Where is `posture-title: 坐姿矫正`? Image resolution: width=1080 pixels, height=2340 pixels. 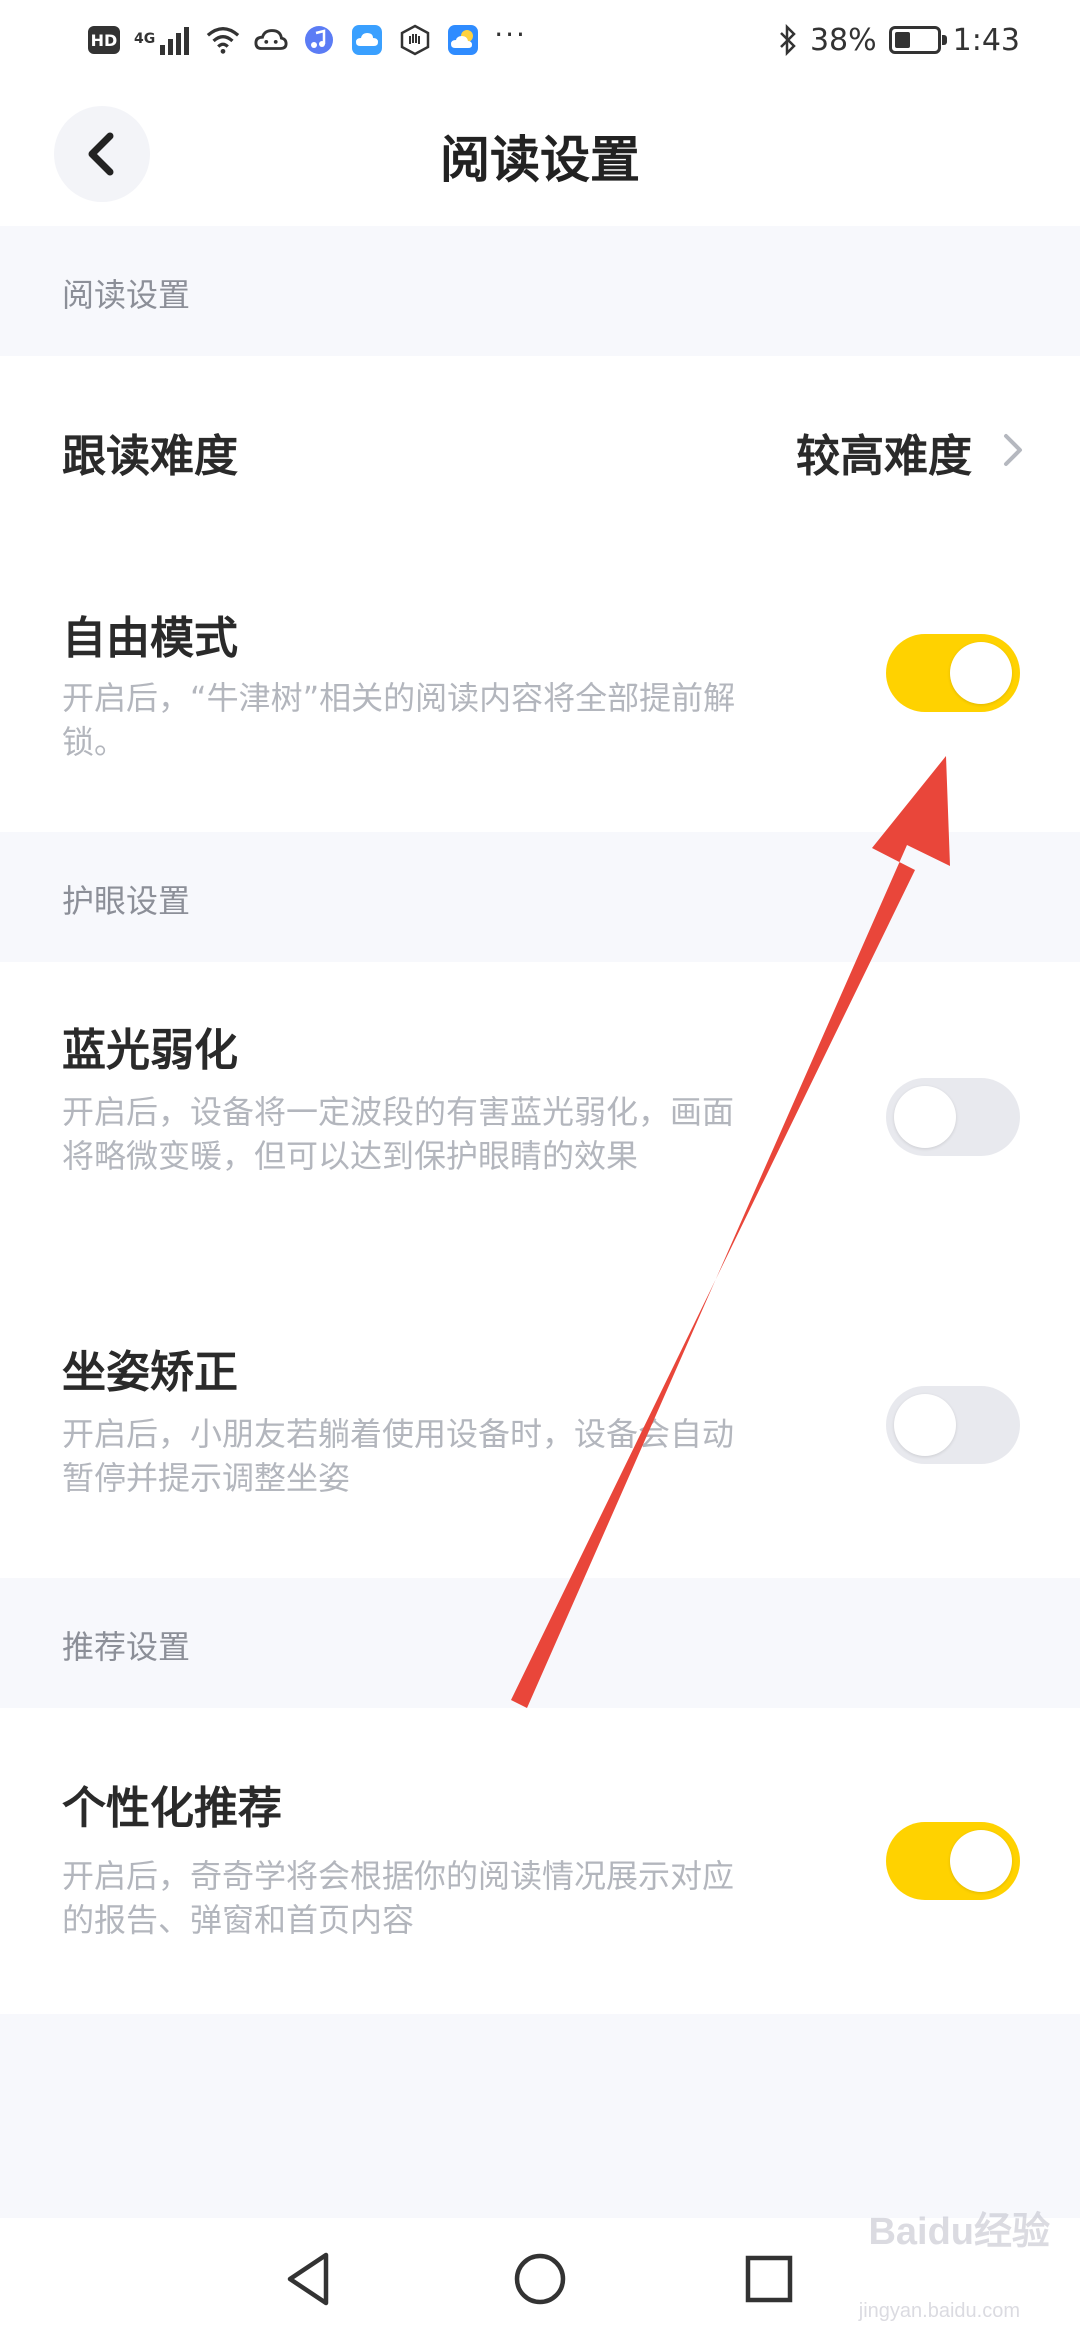
posture-title: 坐姿矫正 is located at coordinates (150, 1372).